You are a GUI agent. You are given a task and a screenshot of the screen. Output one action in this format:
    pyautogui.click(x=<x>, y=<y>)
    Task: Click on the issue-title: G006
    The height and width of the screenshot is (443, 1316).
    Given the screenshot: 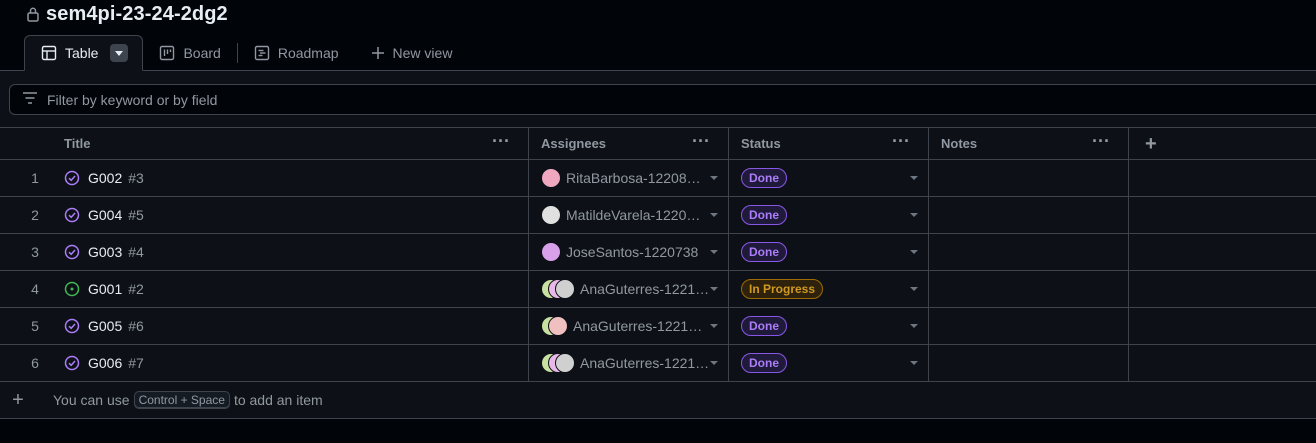 What is the action you would take?
    pyautogui.click(x=105, y=363)
    